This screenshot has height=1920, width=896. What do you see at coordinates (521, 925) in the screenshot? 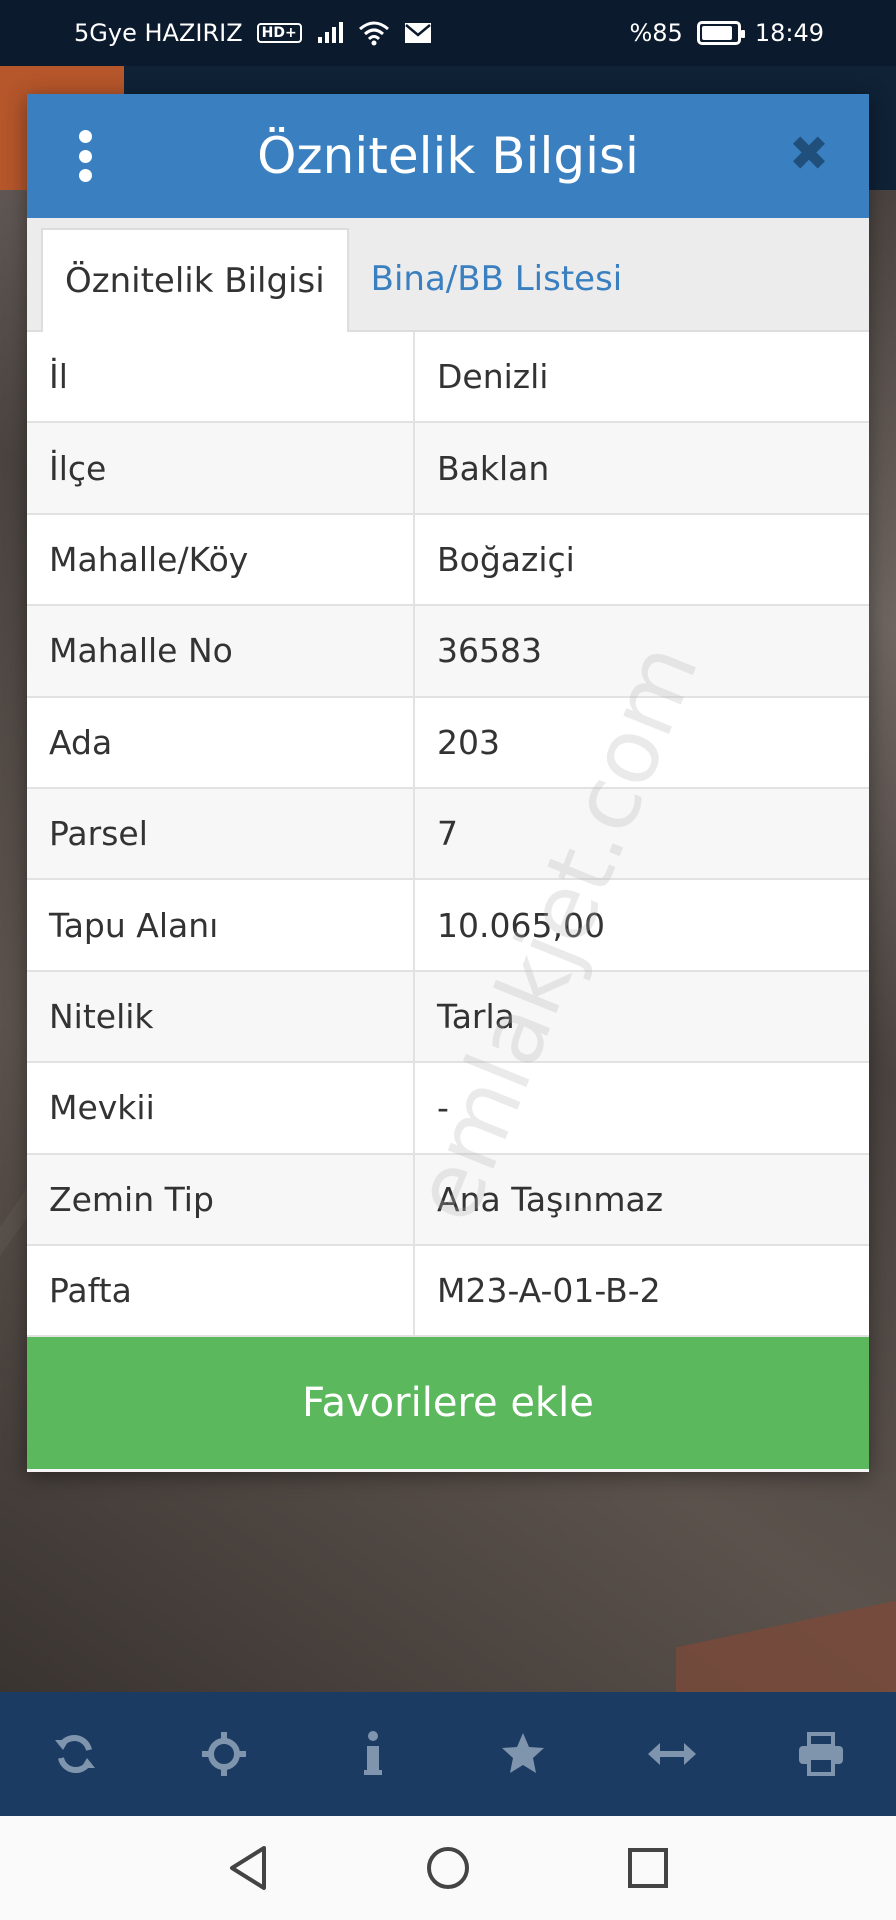
I see `row-value: 10.065,00` at bounding box center [521, 925].